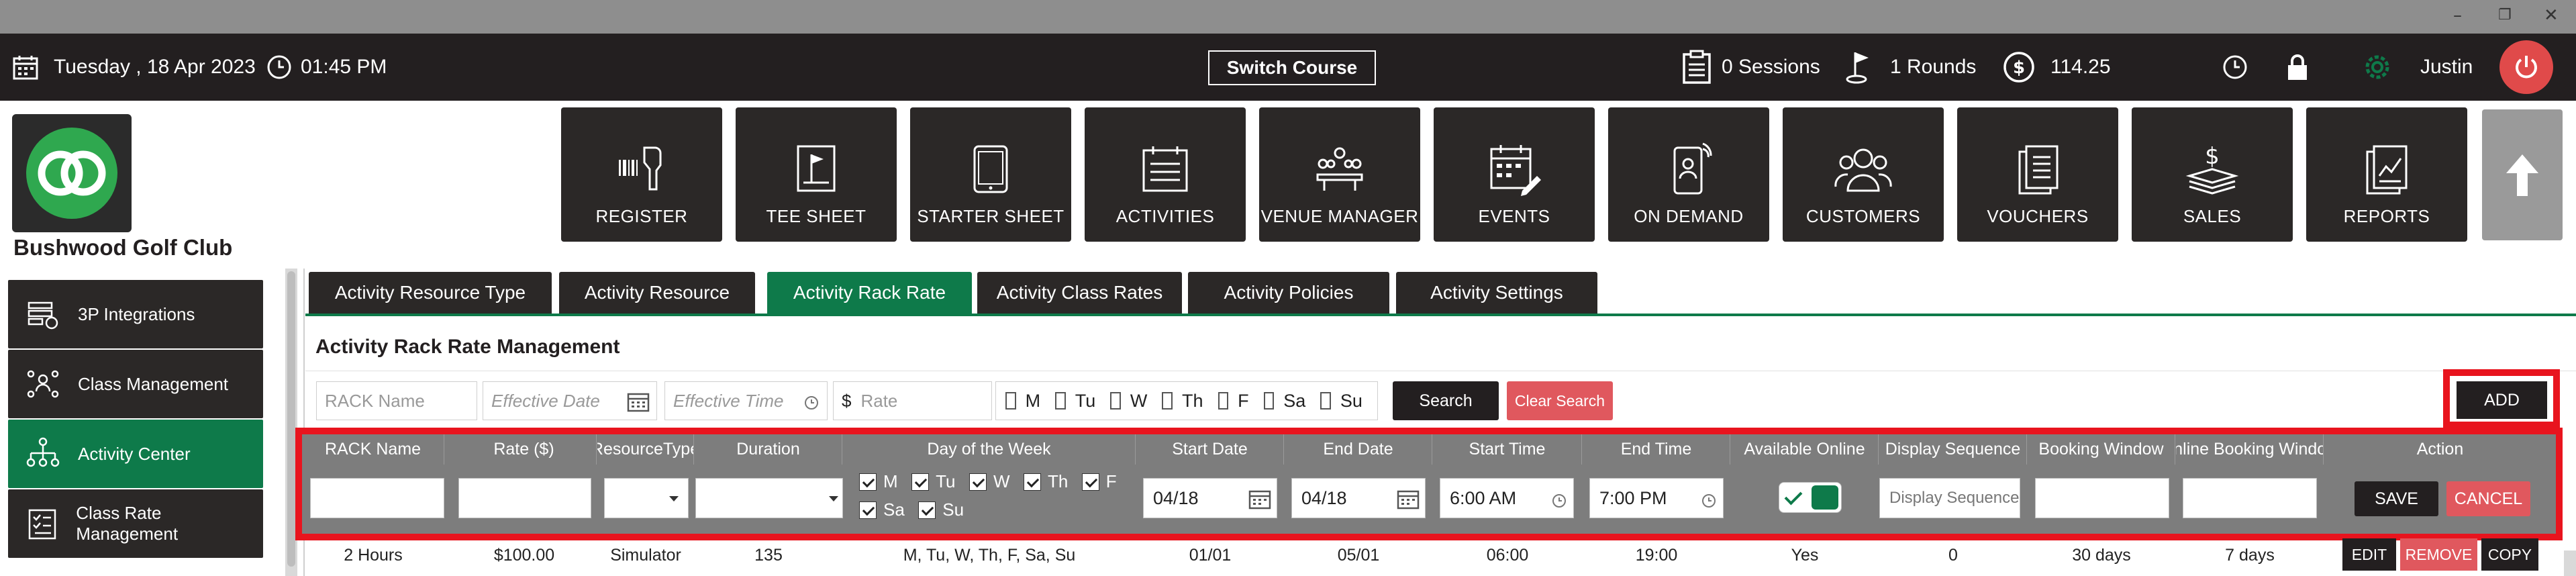 The height and width of the screenshot is (576, 2576). I want to click on nav-register: REGISTER, so click(641, 174).